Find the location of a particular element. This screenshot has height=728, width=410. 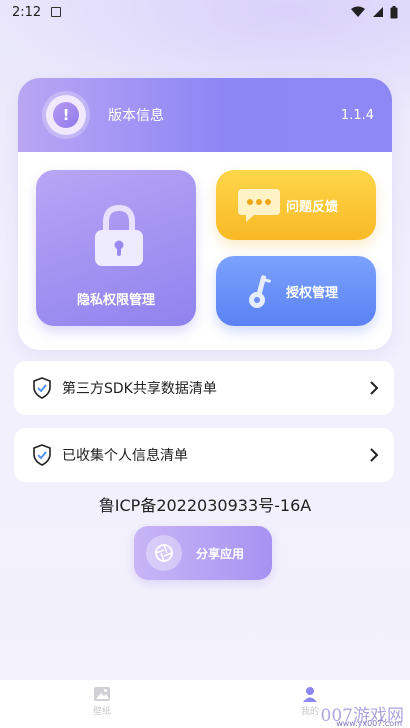

tab-mine-label: 我的 is located at coordinates (309, 712).